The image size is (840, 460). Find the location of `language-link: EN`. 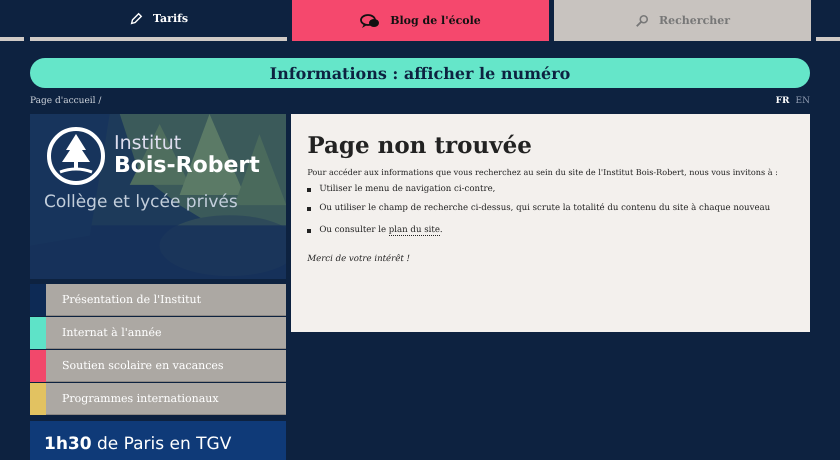

language-link: EN is located at coordinates (803, 101).